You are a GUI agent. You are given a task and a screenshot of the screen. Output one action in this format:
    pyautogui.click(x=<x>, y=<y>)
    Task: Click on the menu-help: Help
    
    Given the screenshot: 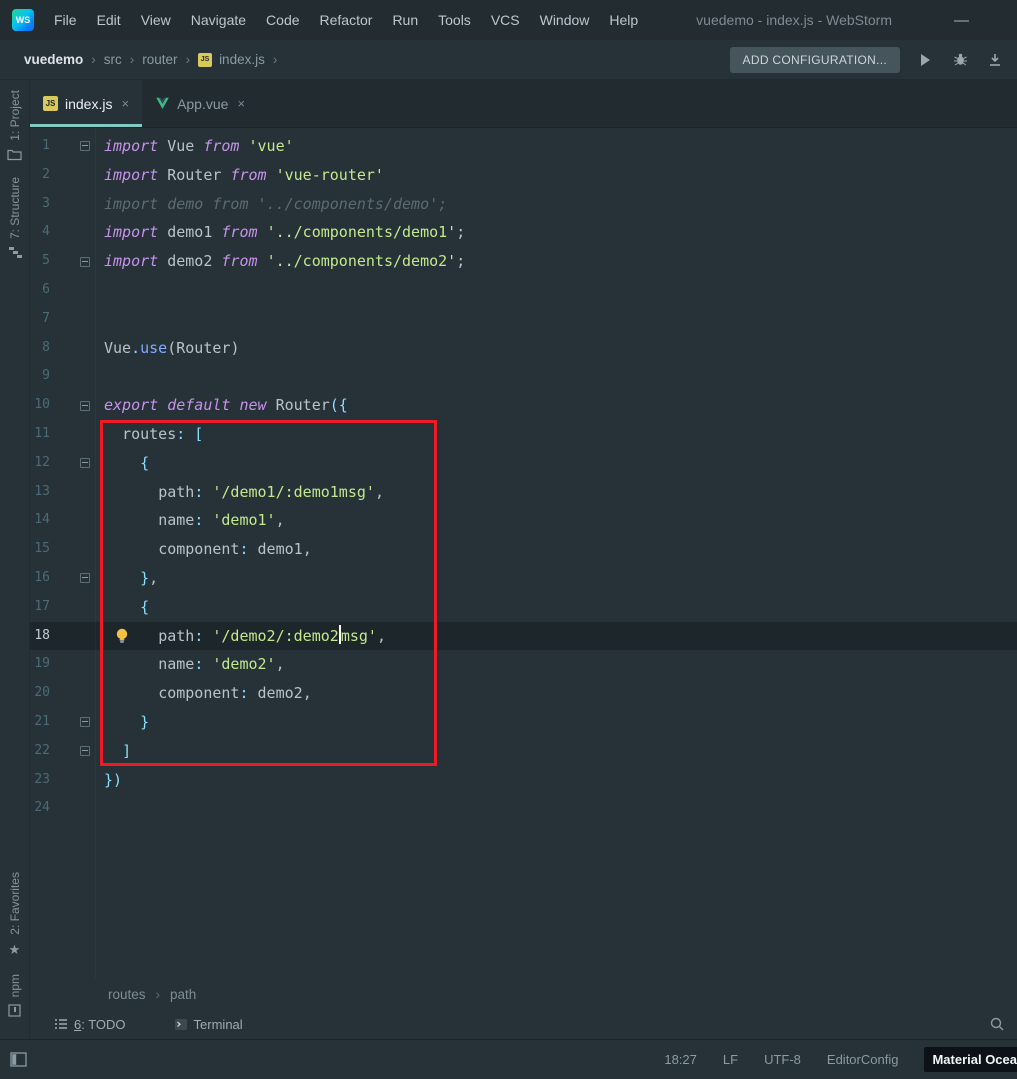 What is the action you would take?
    pyautogui.click(x=623, y=20)
    